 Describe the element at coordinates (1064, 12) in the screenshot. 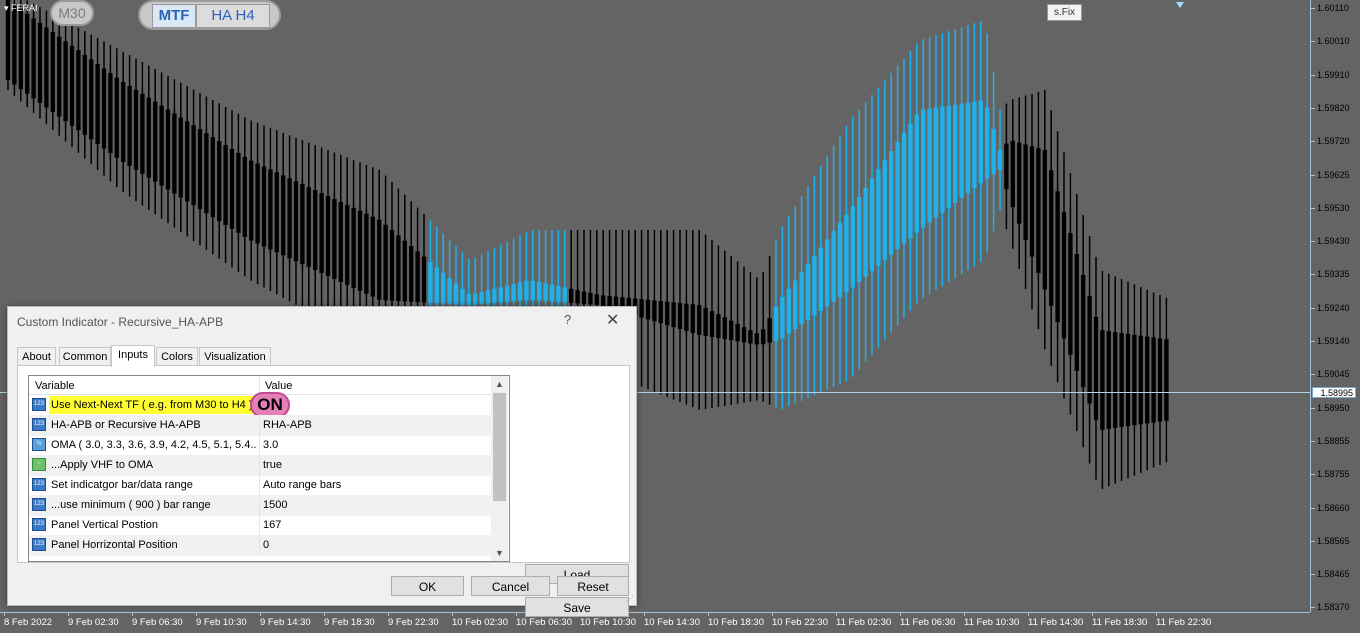

I see `sfix-button: s.Fix` at that location.